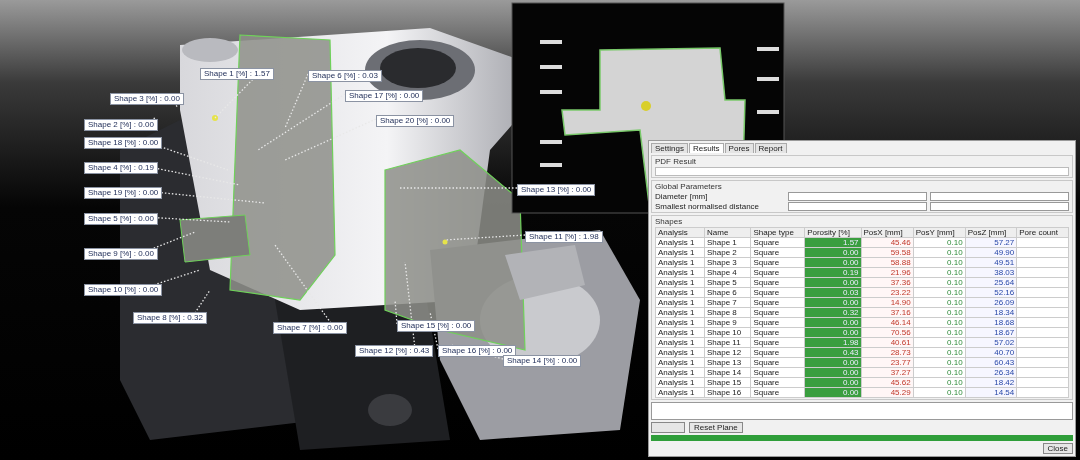  What do you see at coordinates (434, 330) in the screenshot?
I see `leader-line` at bounding box center [434, 330].